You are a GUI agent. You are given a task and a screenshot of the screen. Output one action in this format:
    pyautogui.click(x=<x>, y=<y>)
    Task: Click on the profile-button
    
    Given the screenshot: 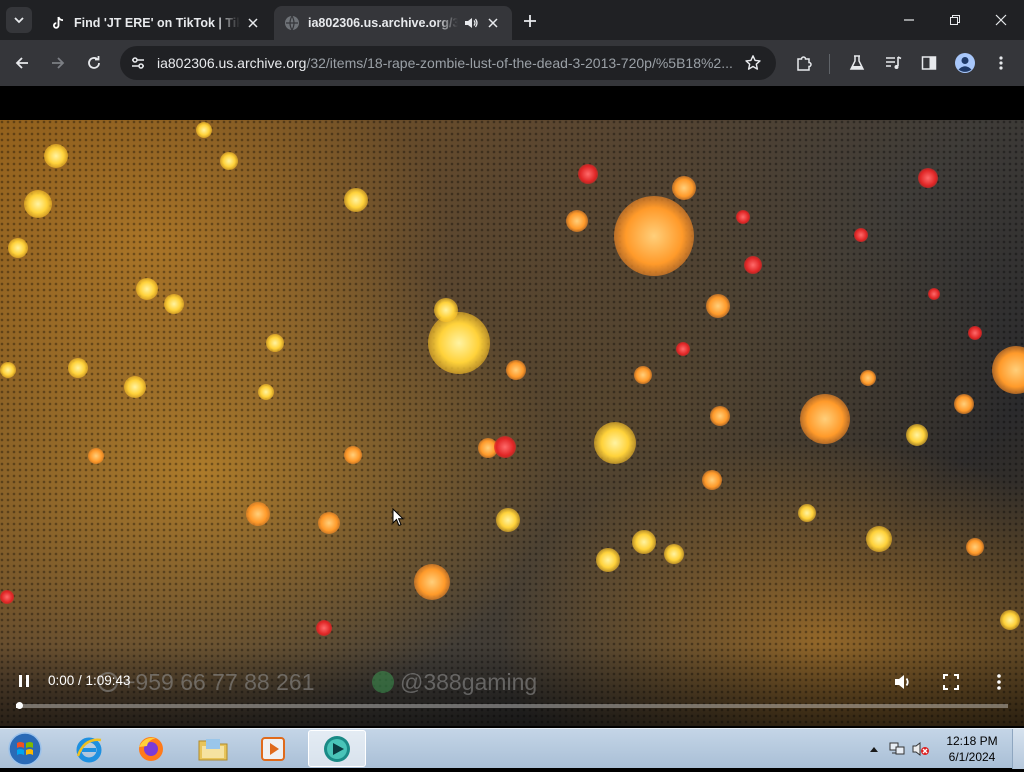 What is the action you would take?
    pyautogui.click(x=965, y=63)
    